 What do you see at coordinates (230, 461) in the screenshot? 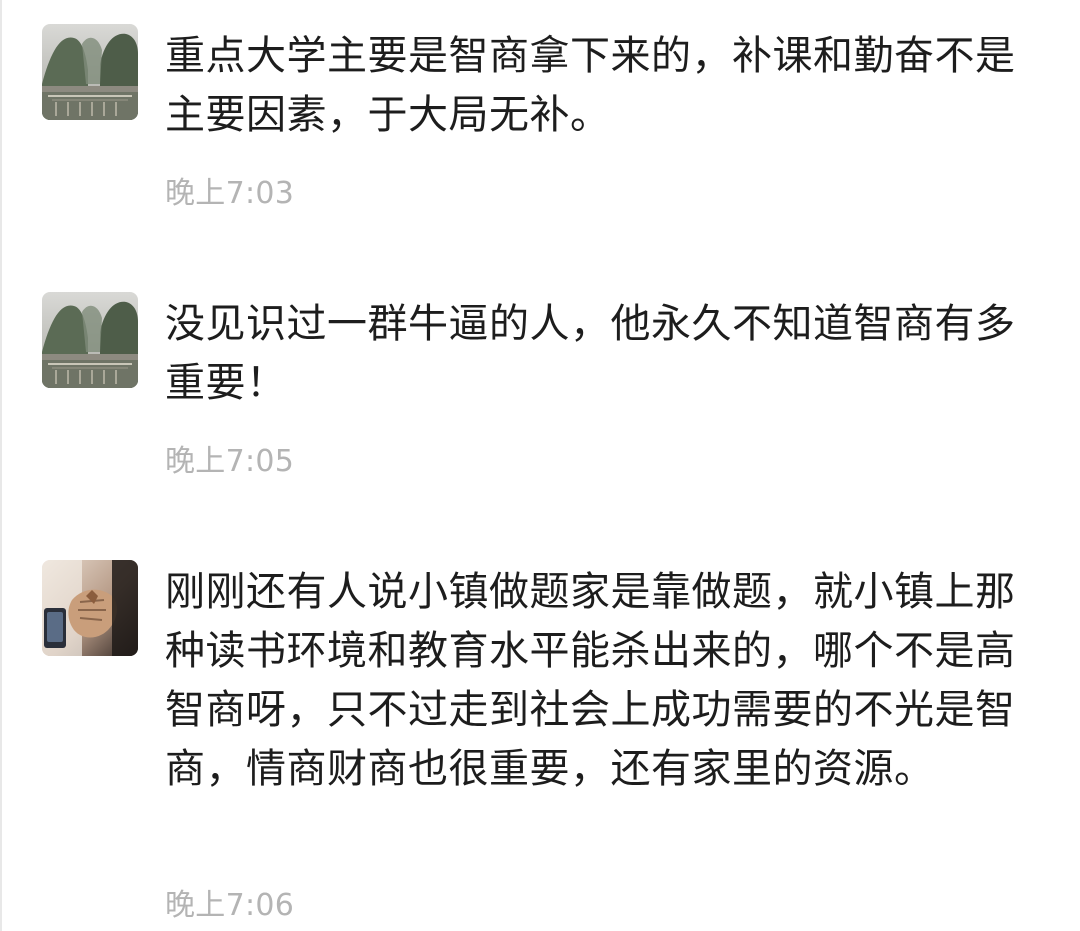
I see `comment-timestamp: 晚上7:05` at bounding box center [230, 461].